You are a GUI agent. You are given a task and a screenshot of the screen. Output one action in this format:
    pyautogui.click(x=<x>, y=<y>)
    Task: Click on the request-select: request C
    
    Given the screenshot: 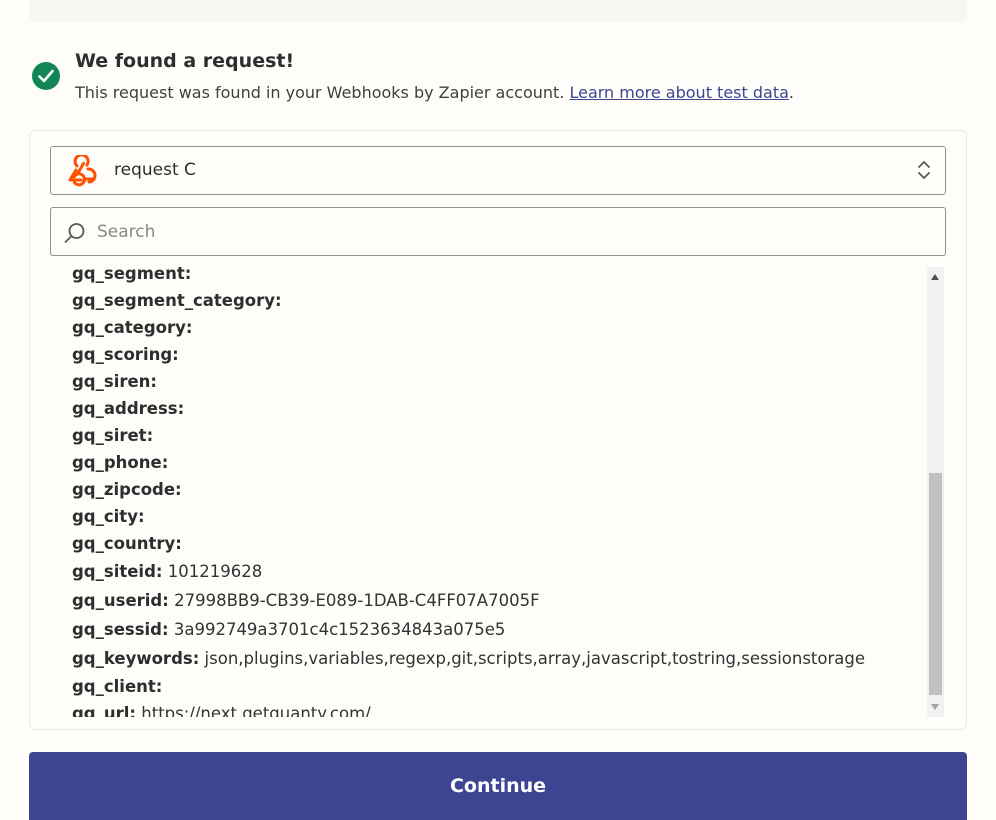 What is the action you would take?
    pyautogui.click(x=498, y=170)
    